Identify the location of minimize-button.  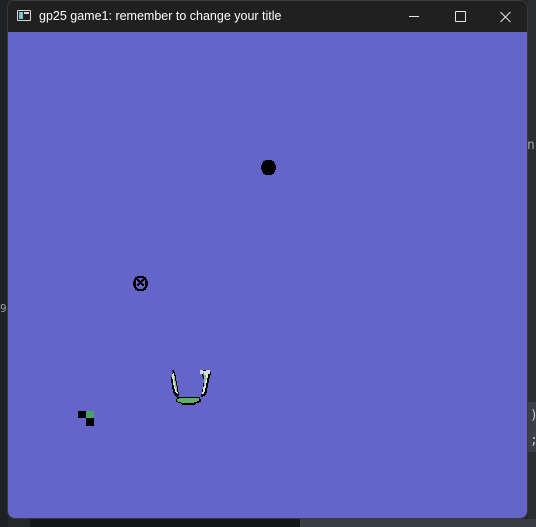
(414, 16).